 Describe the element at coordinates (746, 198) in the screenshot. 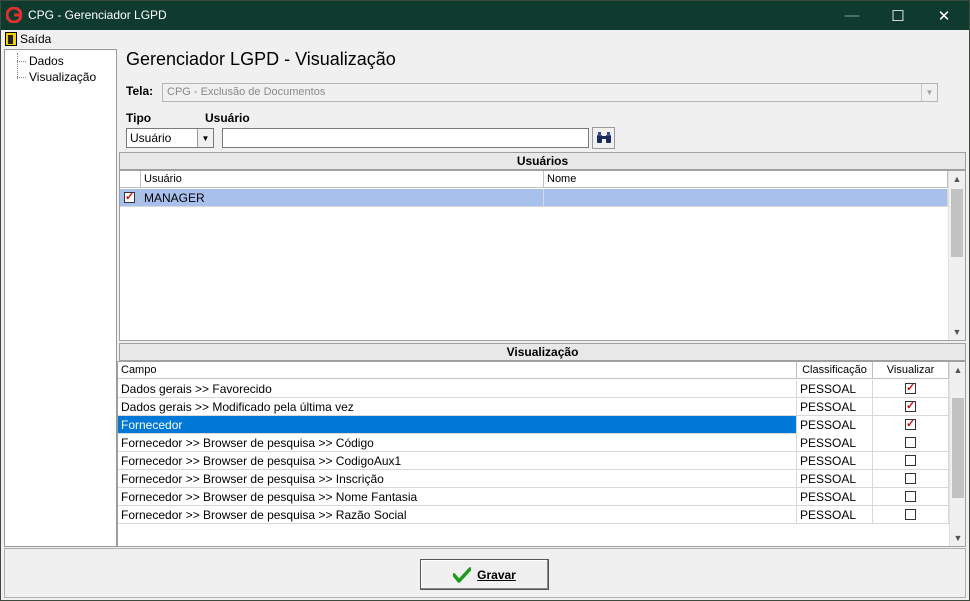

I see `user-nome-cell` at that location.